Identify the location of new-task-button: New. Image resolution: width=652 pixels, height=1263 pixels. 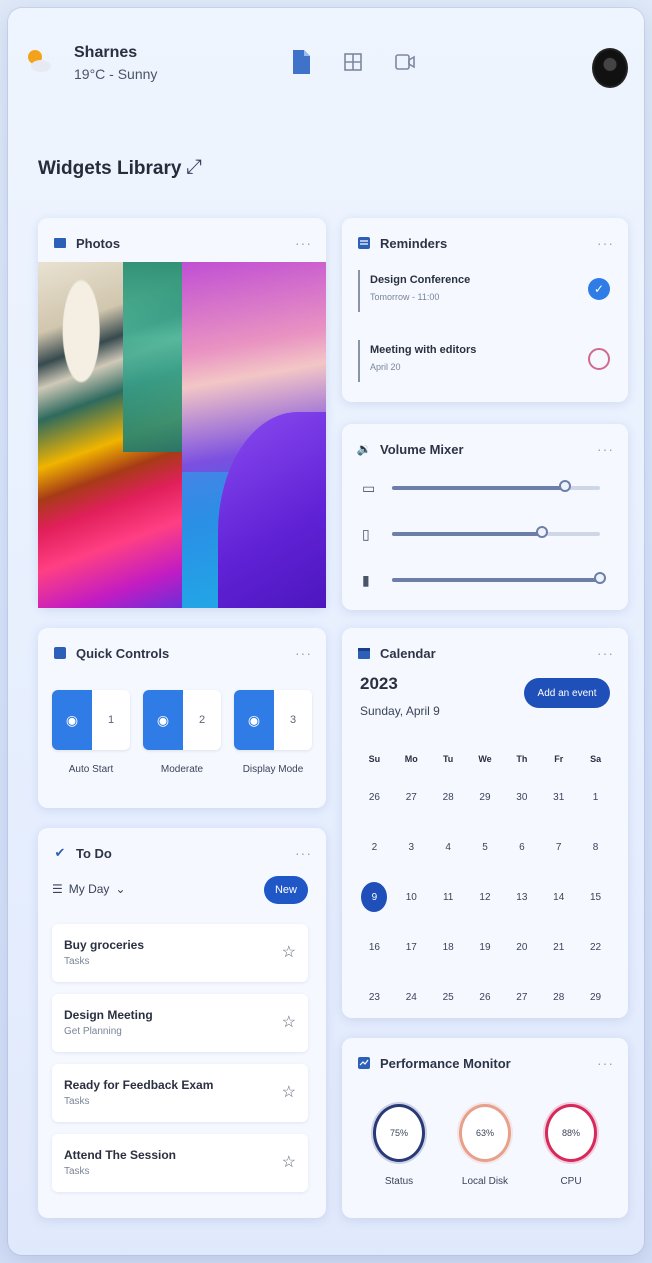
(286, 890).